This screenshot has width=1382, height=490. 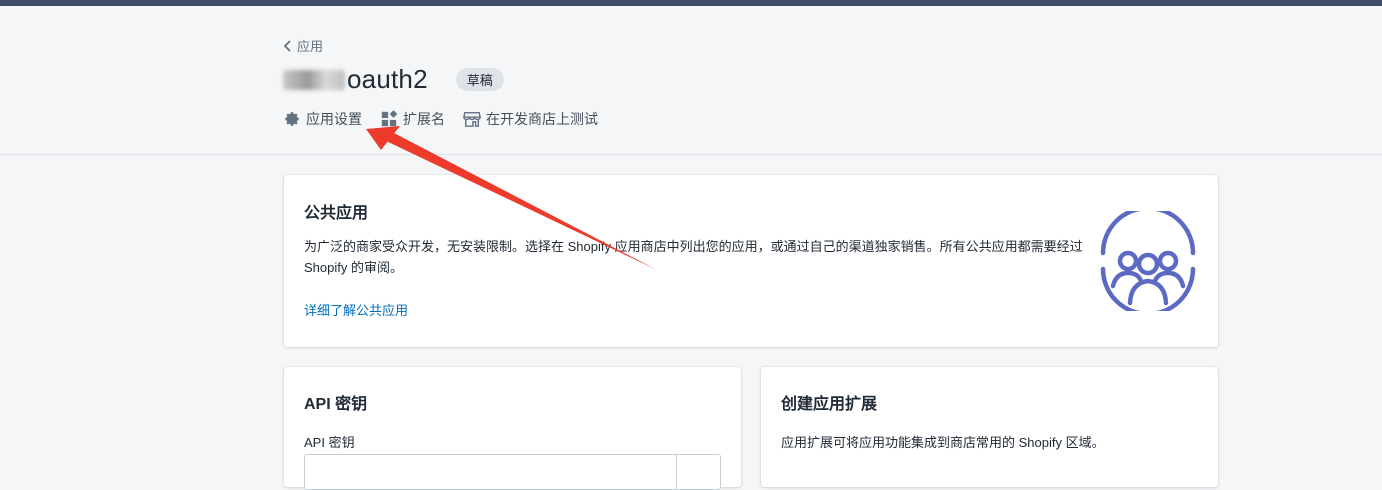 I want to click on chevron-left-icon, so click(x=287, y=45).